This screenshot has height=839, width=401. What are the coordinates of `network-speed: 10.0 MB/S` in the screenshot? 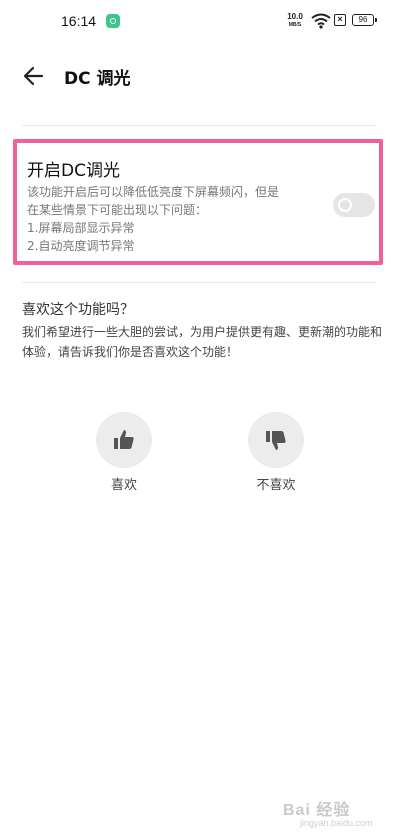 It's located at (295, 21).